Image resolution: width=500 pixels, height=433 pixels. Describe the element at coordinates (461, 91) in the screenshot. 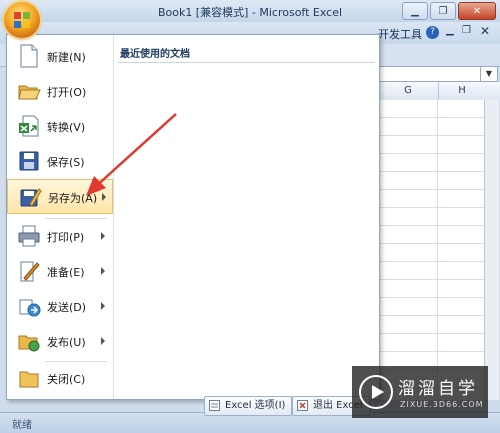

I see `column-header-h: H` at that location.